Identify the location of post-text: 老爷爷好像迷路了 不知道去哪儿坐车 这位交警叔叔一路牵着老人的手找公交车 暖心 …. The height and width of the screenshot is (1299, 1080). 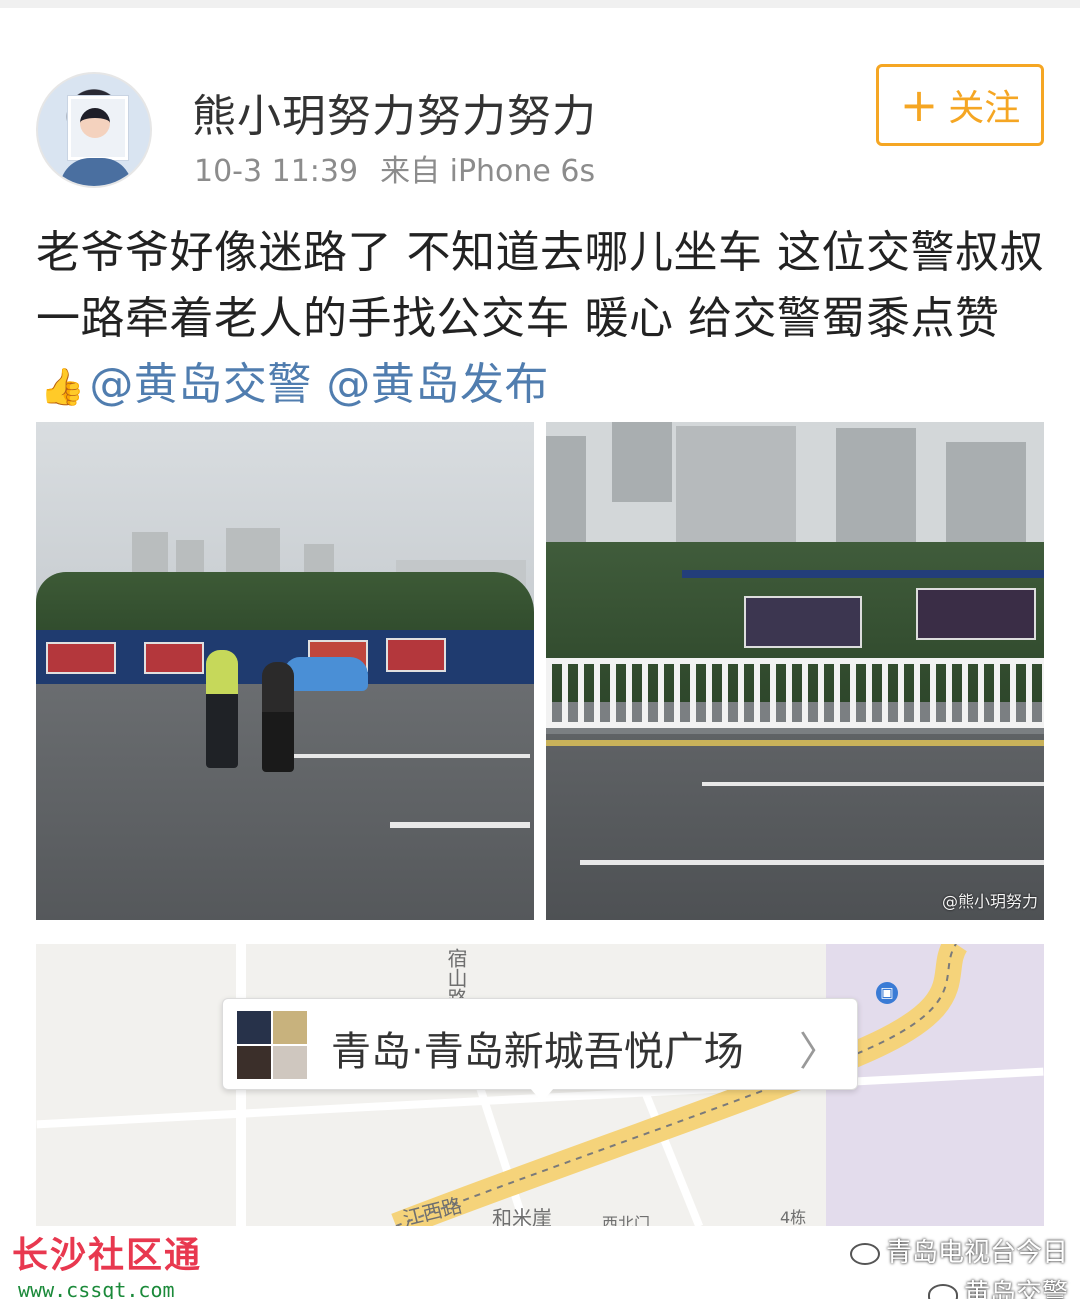
(541, 320).